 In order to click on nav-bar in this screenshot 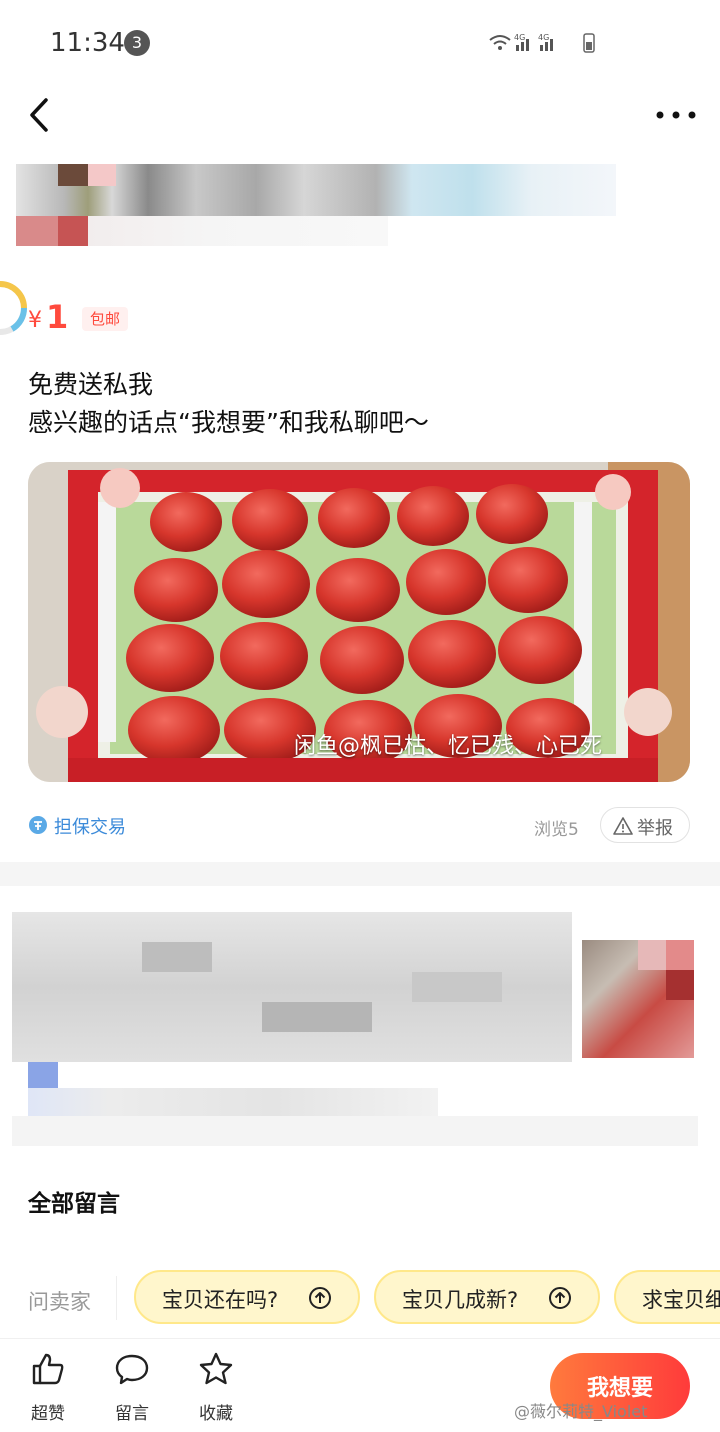, I will do `click(360, 116)`.